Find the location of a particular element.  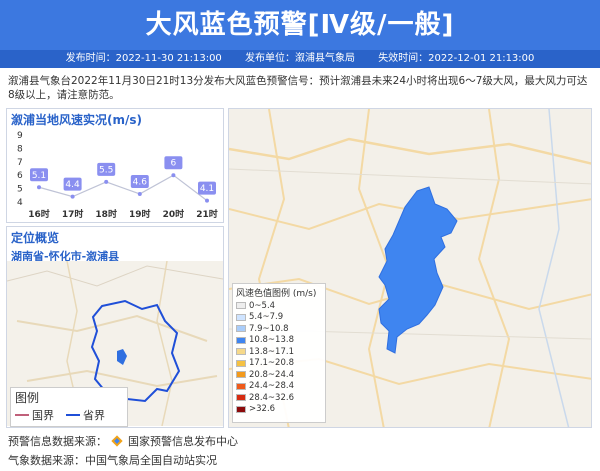

wind-legend-item: 5.4~7.9 is located at coordinates (279, 318).